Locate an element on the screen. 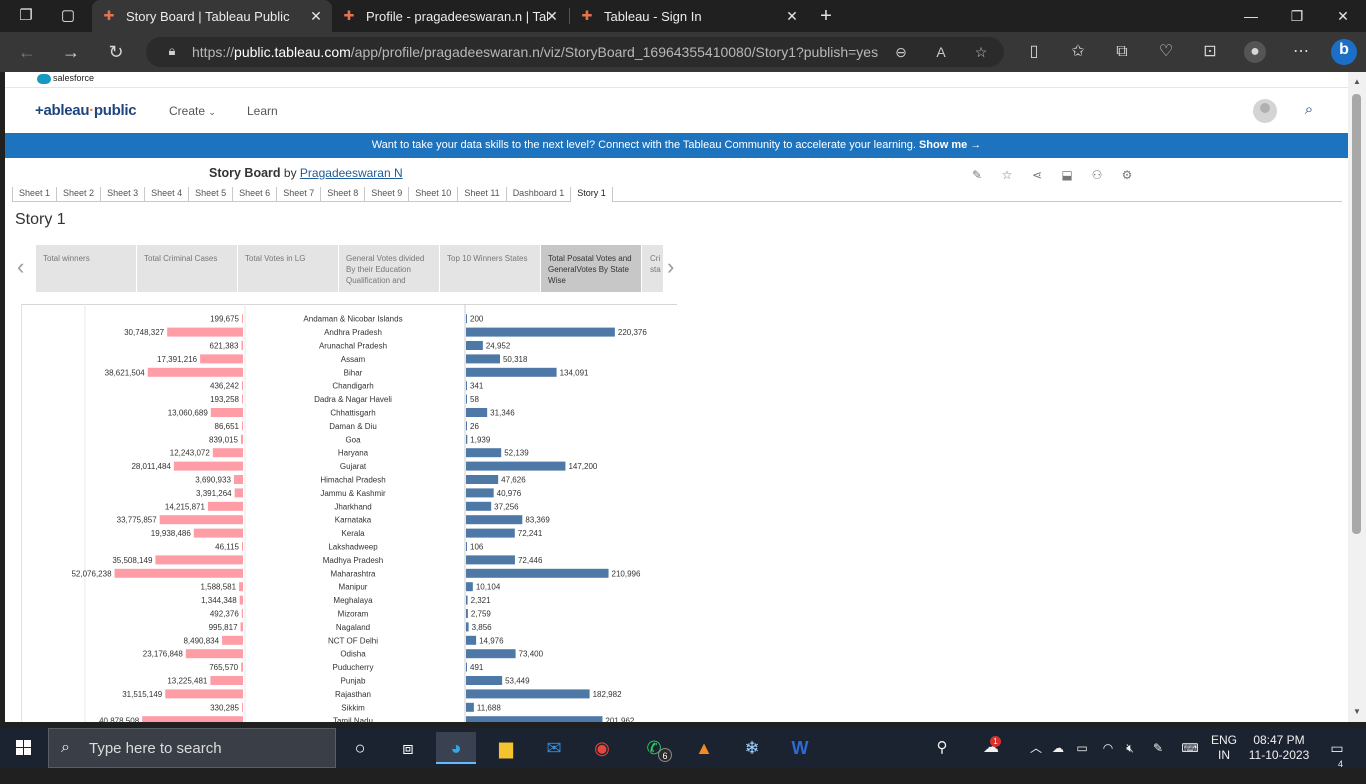 The image size is (1366, 784). author-link: Pragadeeswaran N is located at coordinates (351, 173).